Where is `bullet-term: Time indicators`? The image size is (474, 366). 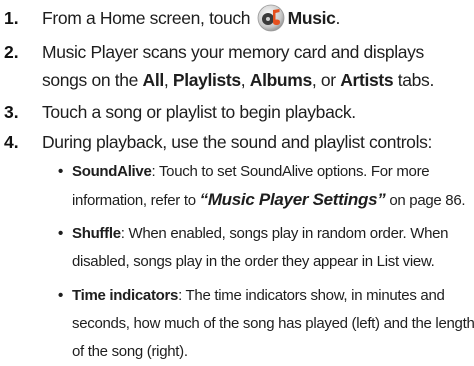
bullet-term: Time indicators is located at coordinates (125, 295).